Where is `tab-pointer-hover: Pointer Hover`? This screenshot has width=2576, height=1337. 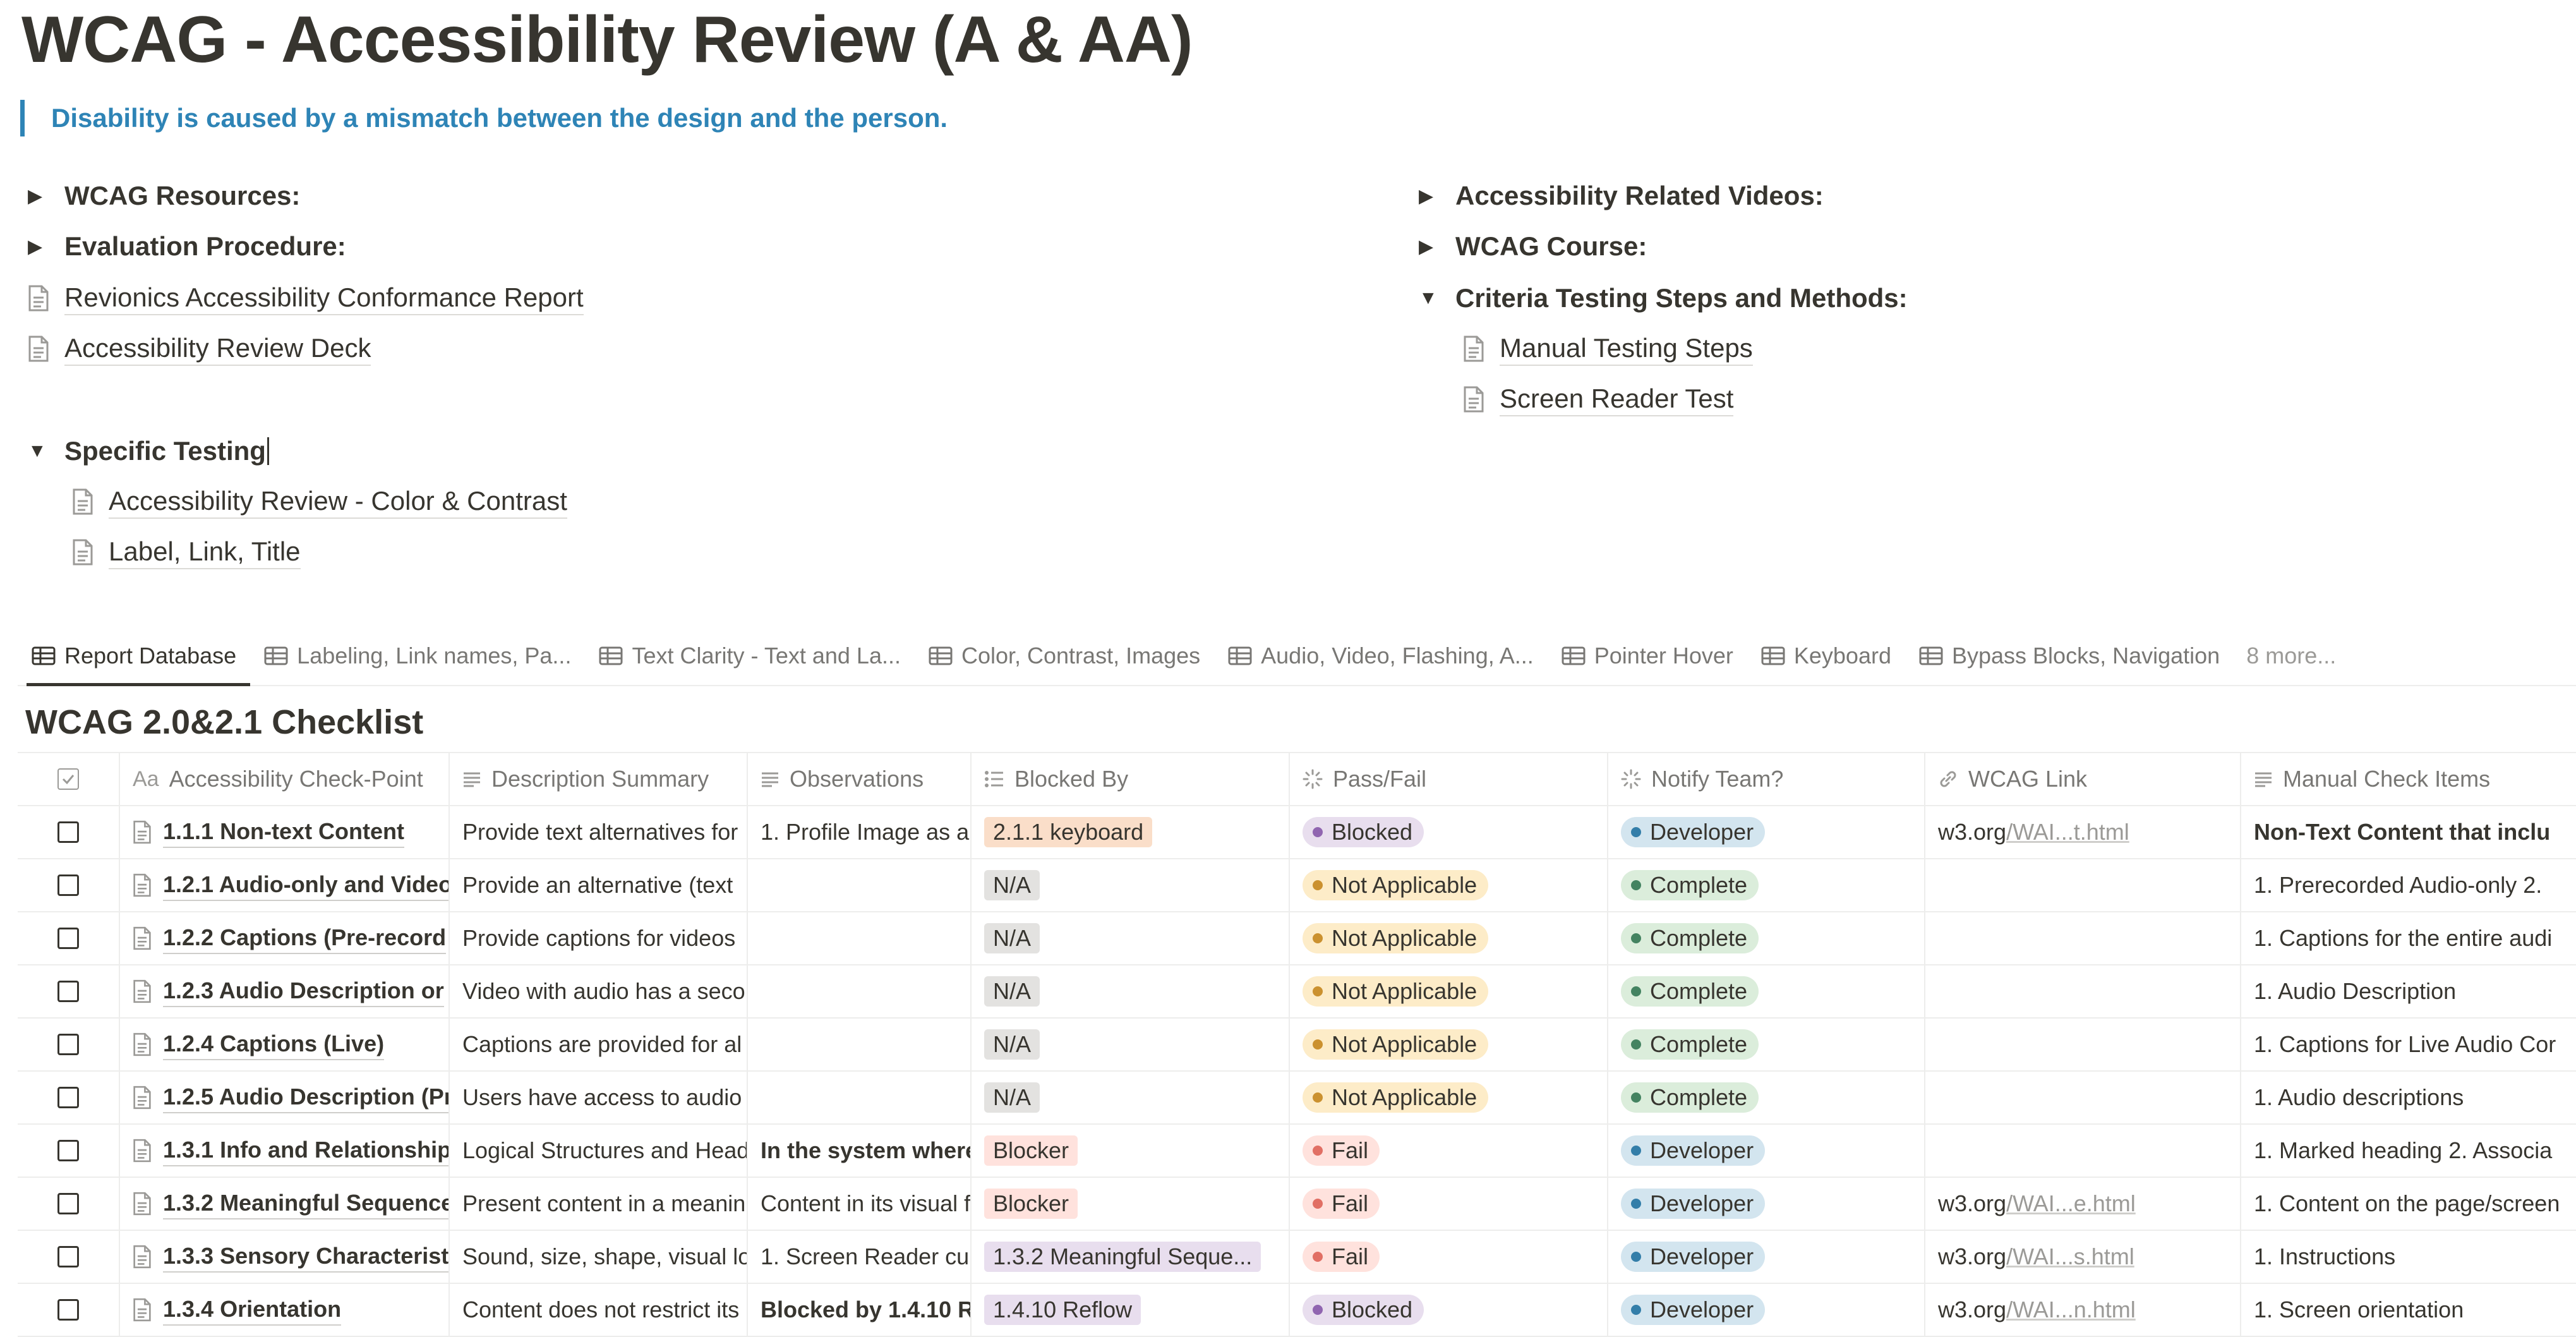 tab-pointer-hover: Pointer Hover is located at coordinates (1648, 656).